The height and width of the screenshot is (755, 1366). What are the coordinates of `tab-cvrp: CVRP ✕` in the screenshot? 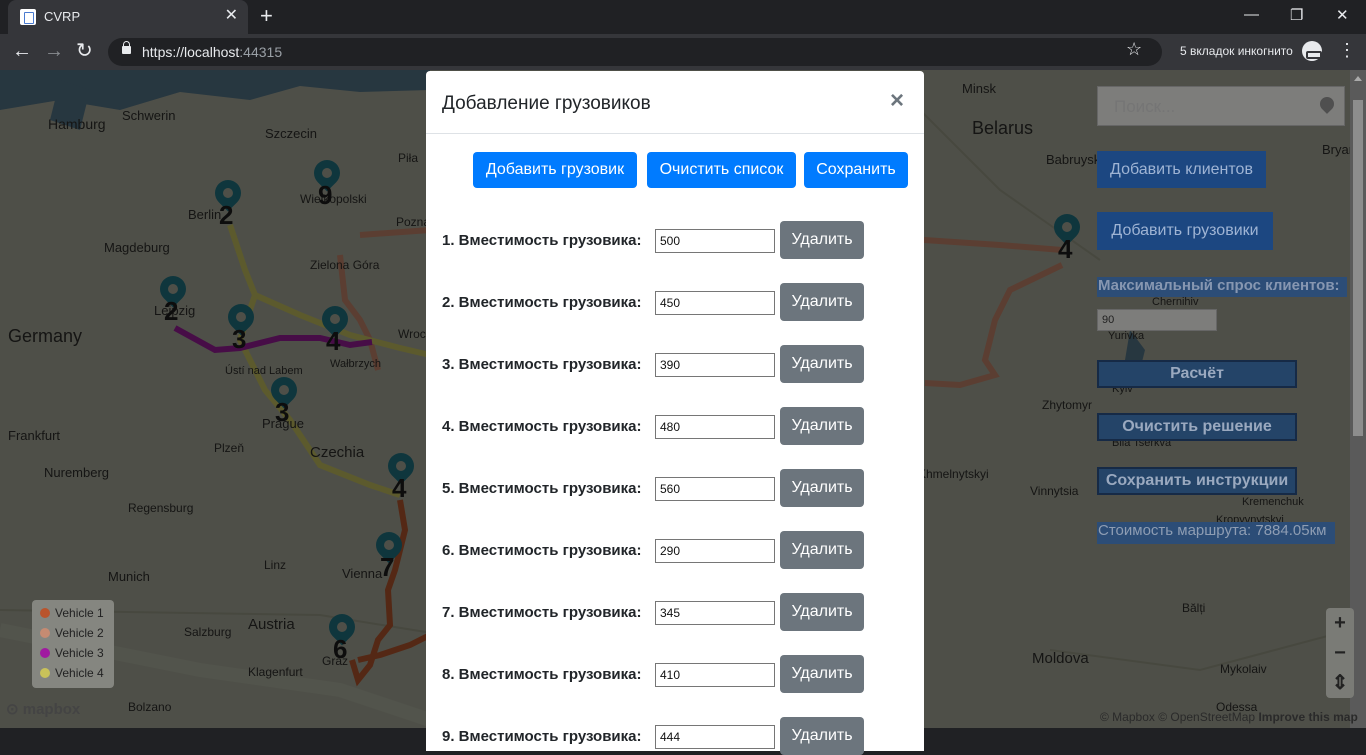 It's located at (128, 17).